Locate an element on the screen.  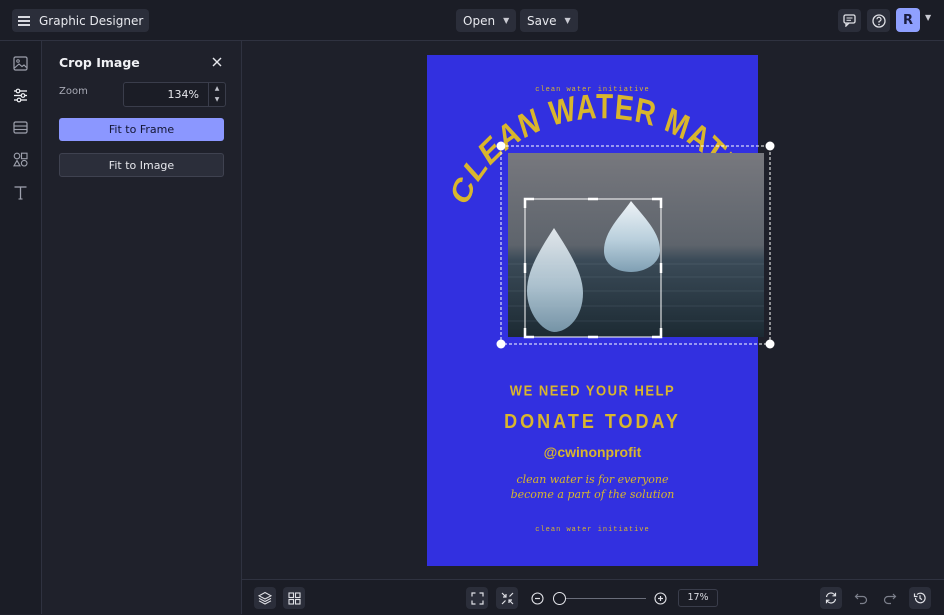
text-icon is located at coordinates (20, 193).